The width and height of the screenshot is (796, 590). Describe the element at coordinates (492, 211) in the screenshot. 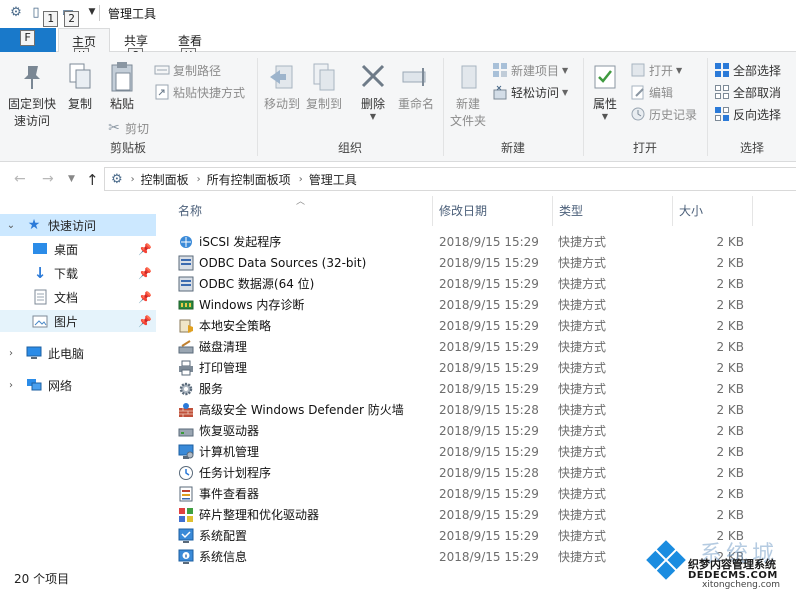

I see `column-header-date: 修改日期` at that location.